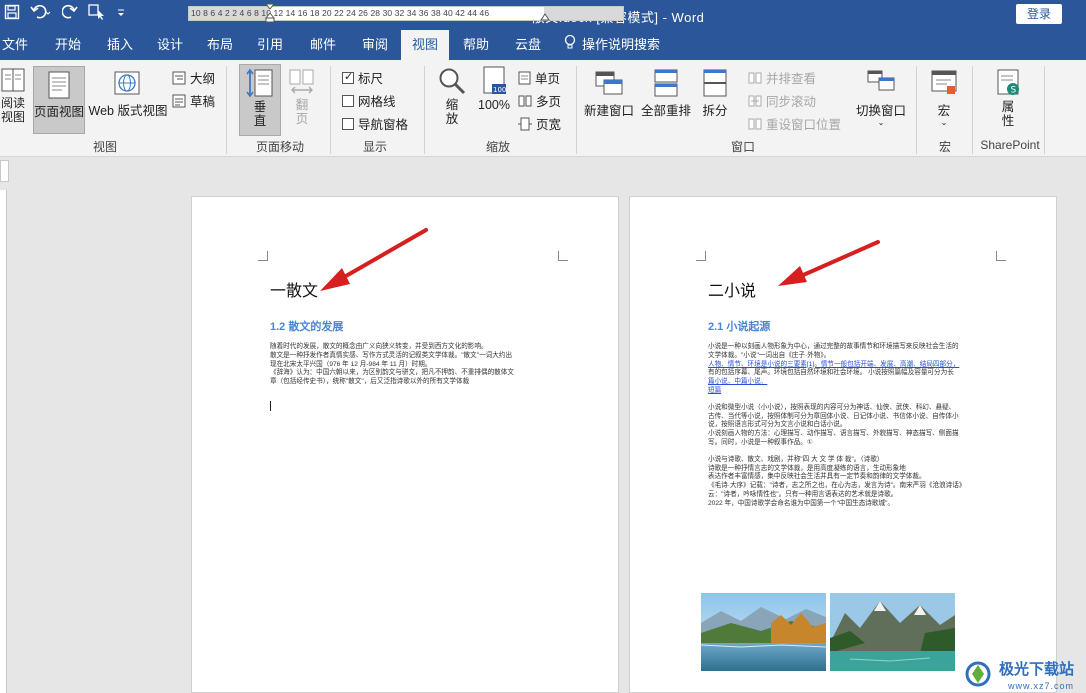  Describe the element at coordinates (259, 83) in the screenshot. I see `vertical-scroll-icon` at that location.